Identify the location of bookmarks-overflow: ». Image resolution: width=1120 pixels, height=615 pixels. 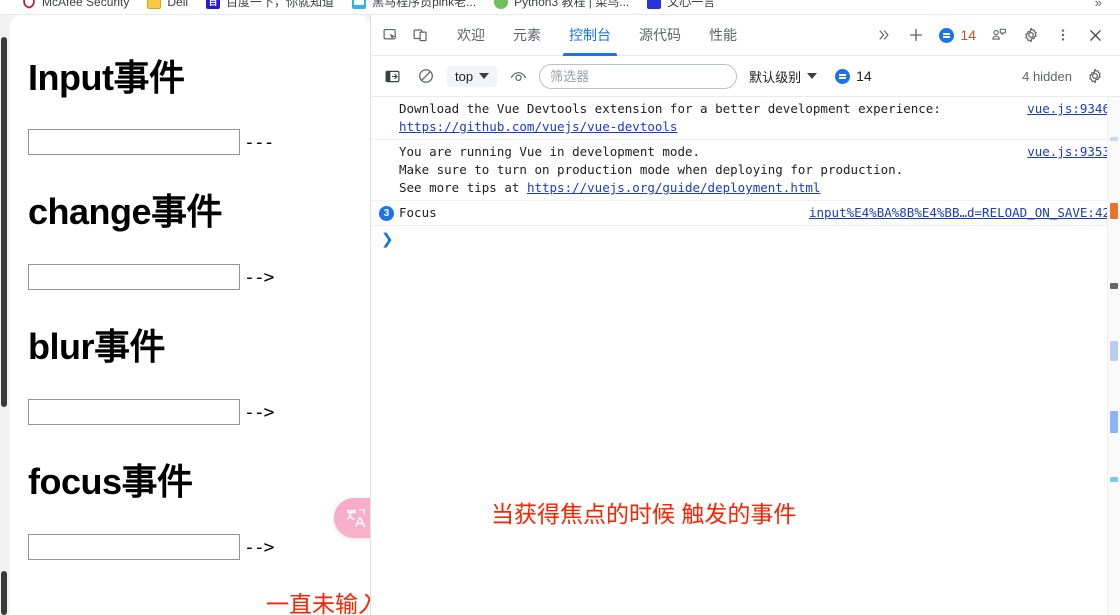
(1098, 7).